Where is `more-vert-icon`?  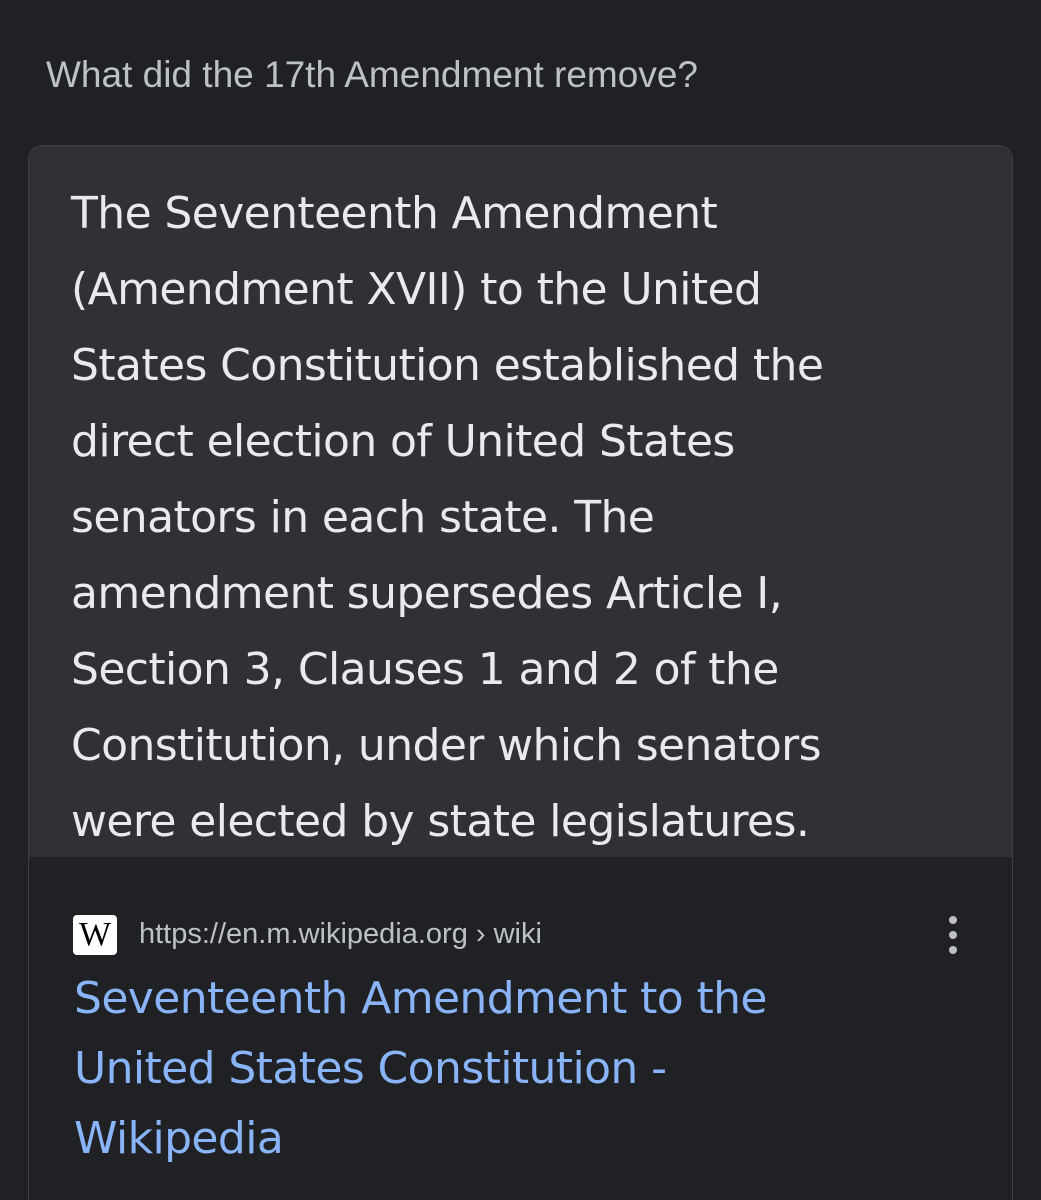
more-vert-icon is located at coordinates (953, 936).